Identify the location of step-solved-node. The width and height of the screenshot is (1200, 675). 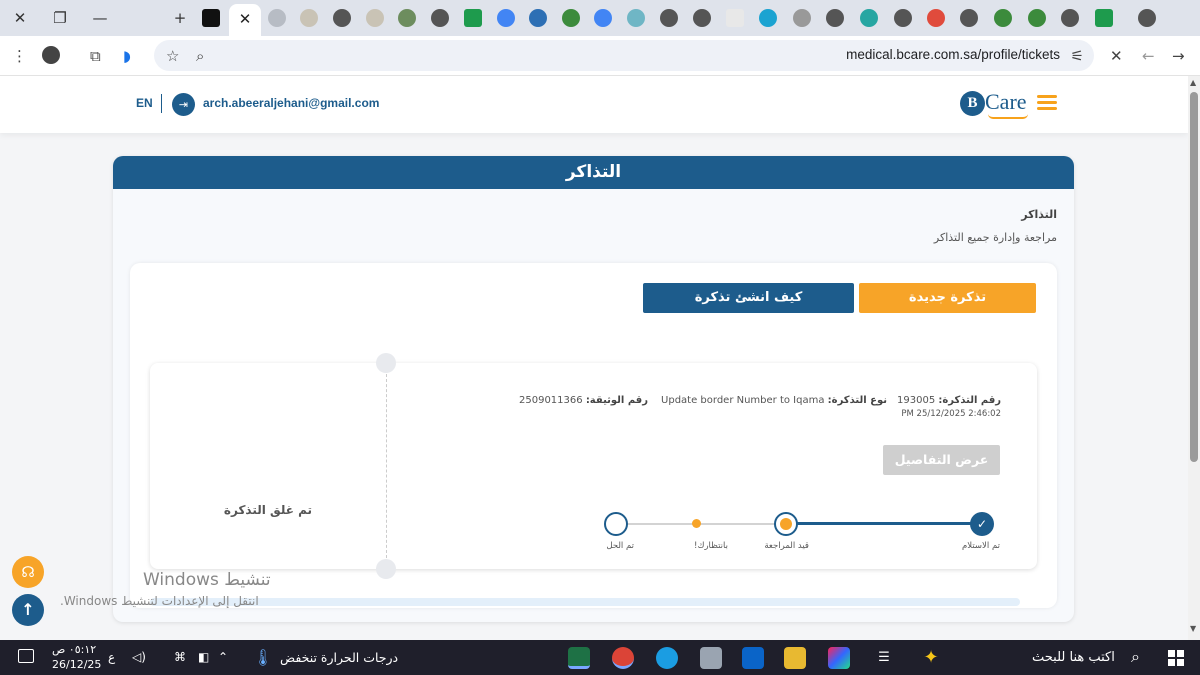
(616, 524).